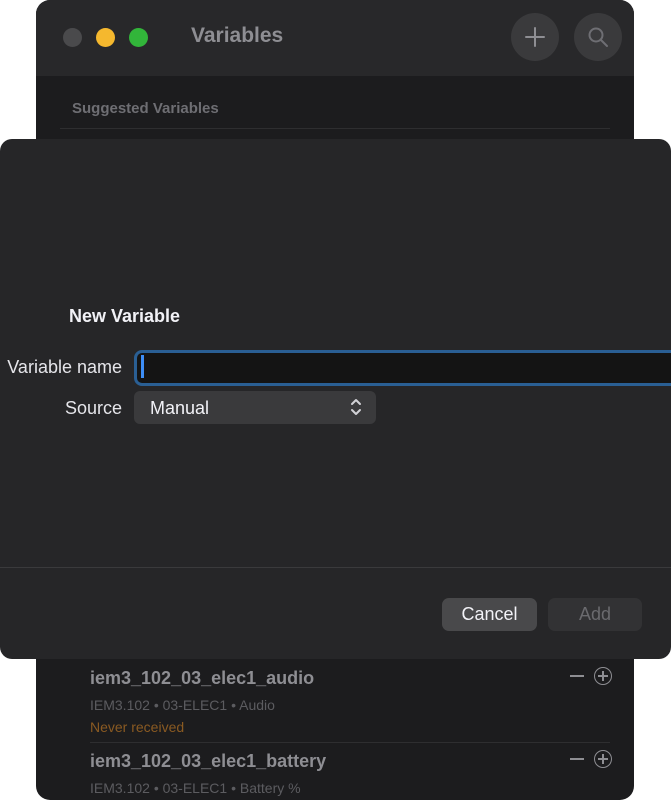 This screenshot has height=800, width=671. What do you see at coordinates (202, 678) in the screenshot?
I see `variable-name: iem3_102_03_elec1_audio` at bounding box center [202, 678].